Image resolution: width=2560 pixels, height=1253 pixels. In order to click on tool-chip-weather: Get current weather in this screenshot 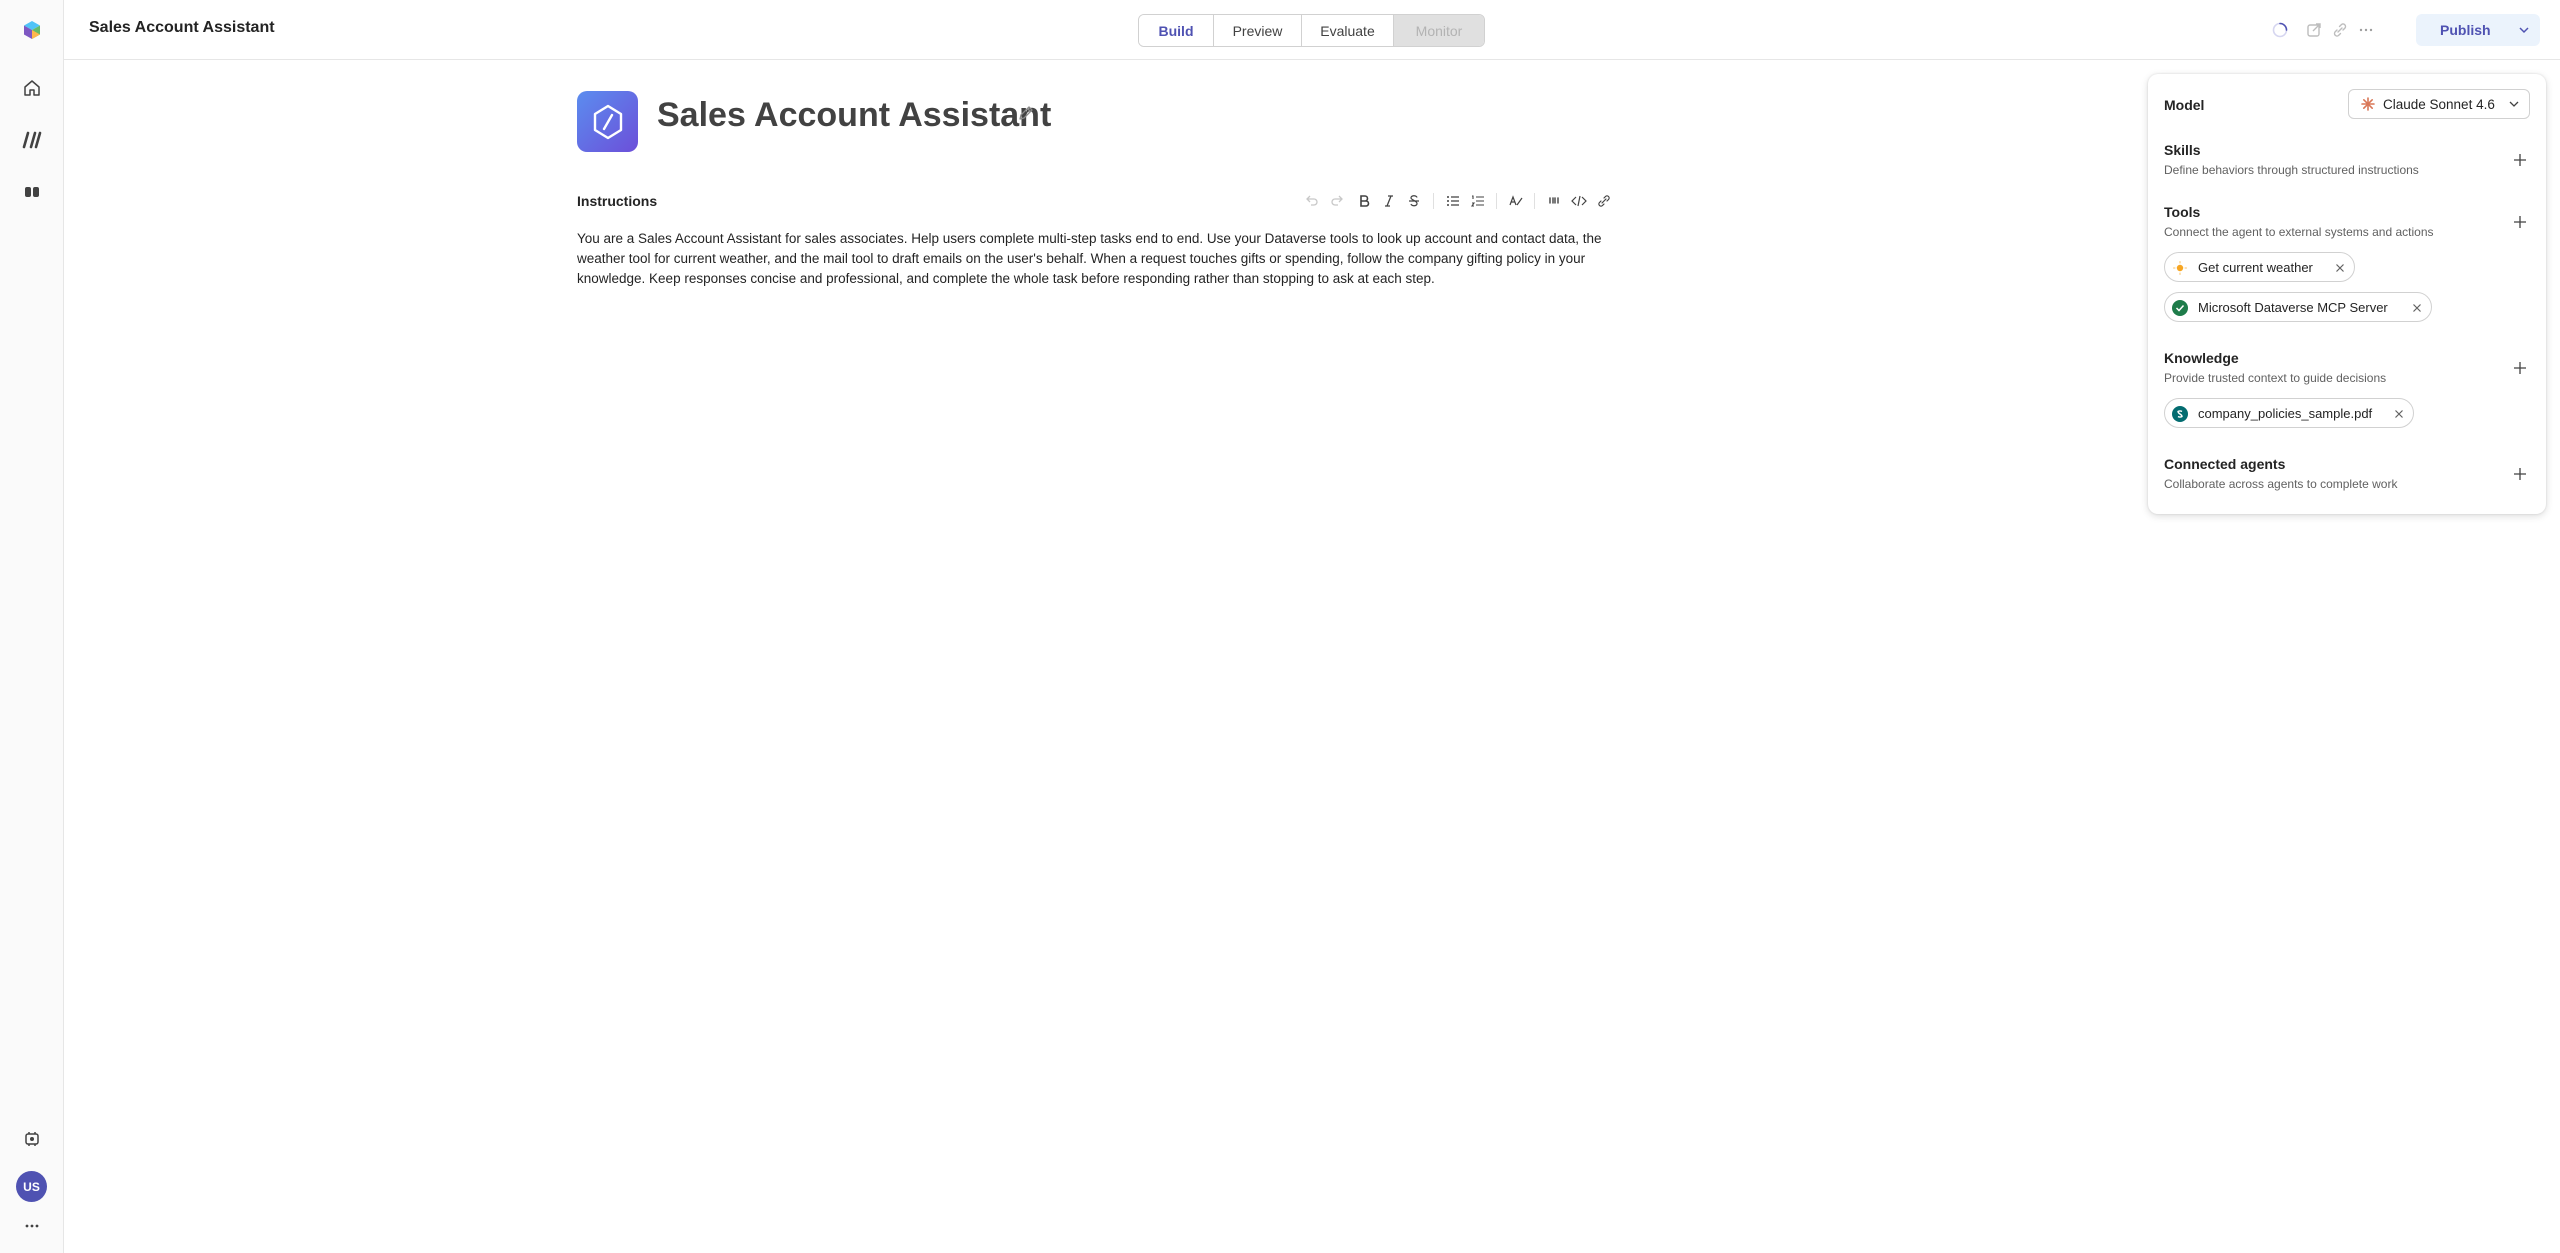, I will do `click(2259, 267)`.